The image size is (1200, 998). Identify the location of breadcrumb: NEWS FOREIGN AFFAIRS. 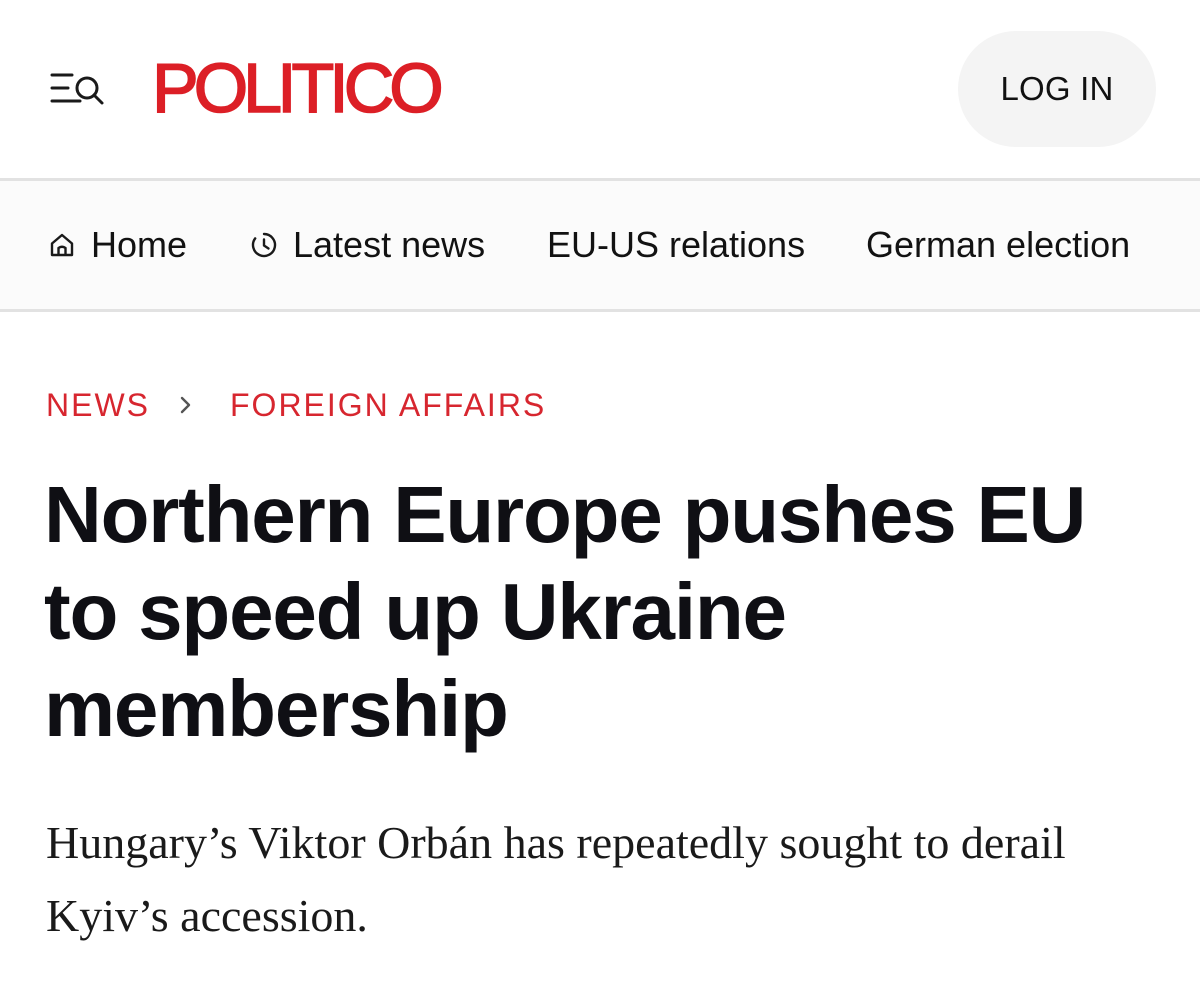
(296, 405).